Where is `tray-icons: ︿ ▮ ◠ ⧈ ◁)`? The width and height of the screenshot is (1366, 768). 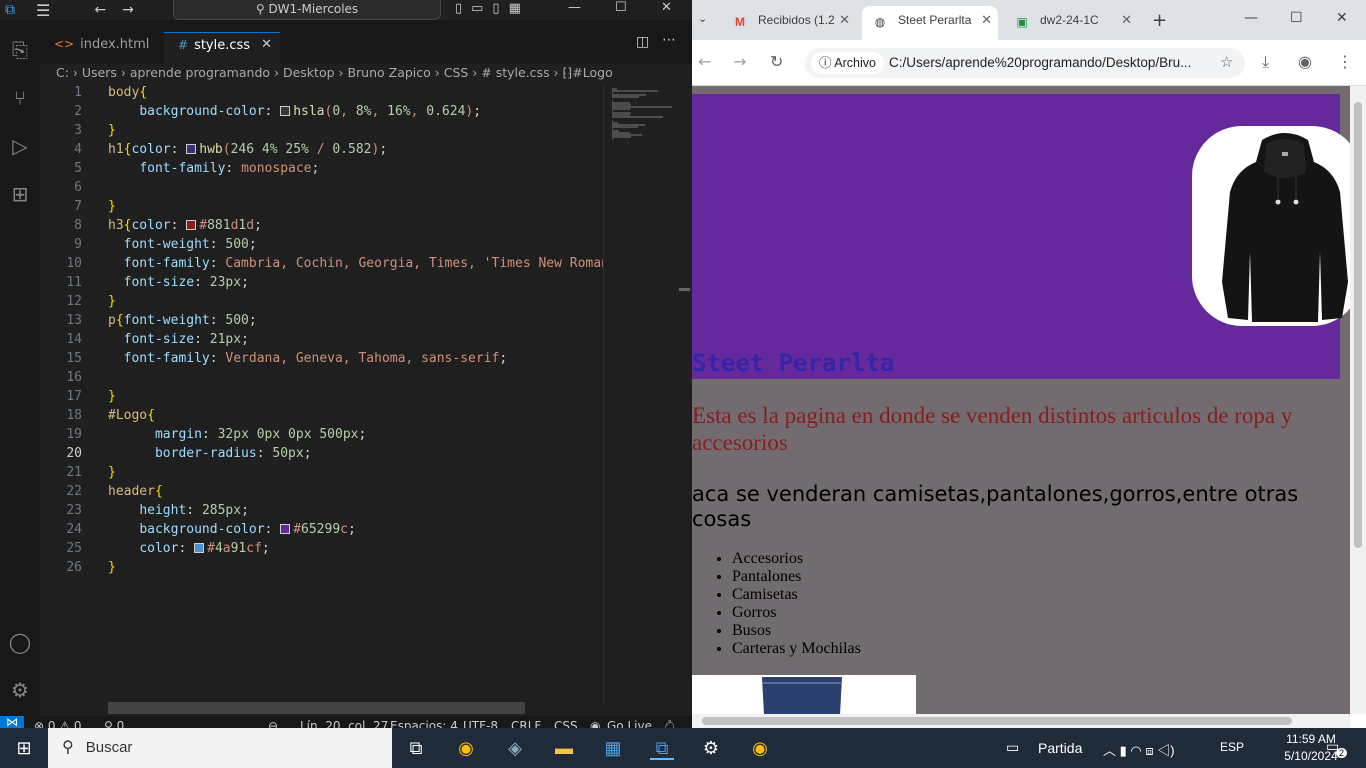 tray-icons: ︿ ▮ ◠ ⧈ ◁) is located at coordinates (1139, 749).